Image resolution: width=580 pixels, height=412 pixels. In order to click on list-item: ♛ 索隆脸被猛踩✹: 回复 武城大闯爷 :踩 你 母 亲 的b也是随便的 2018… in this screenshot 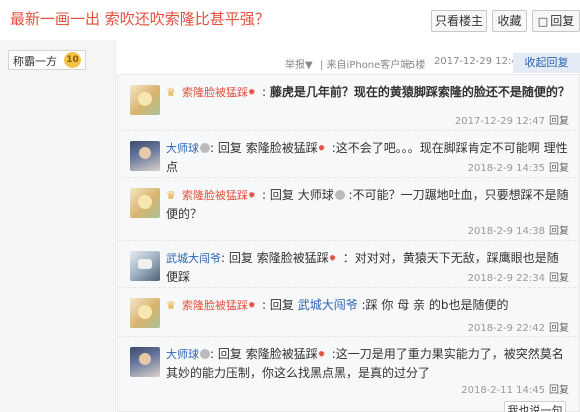, I will do `click(349, 312)`.